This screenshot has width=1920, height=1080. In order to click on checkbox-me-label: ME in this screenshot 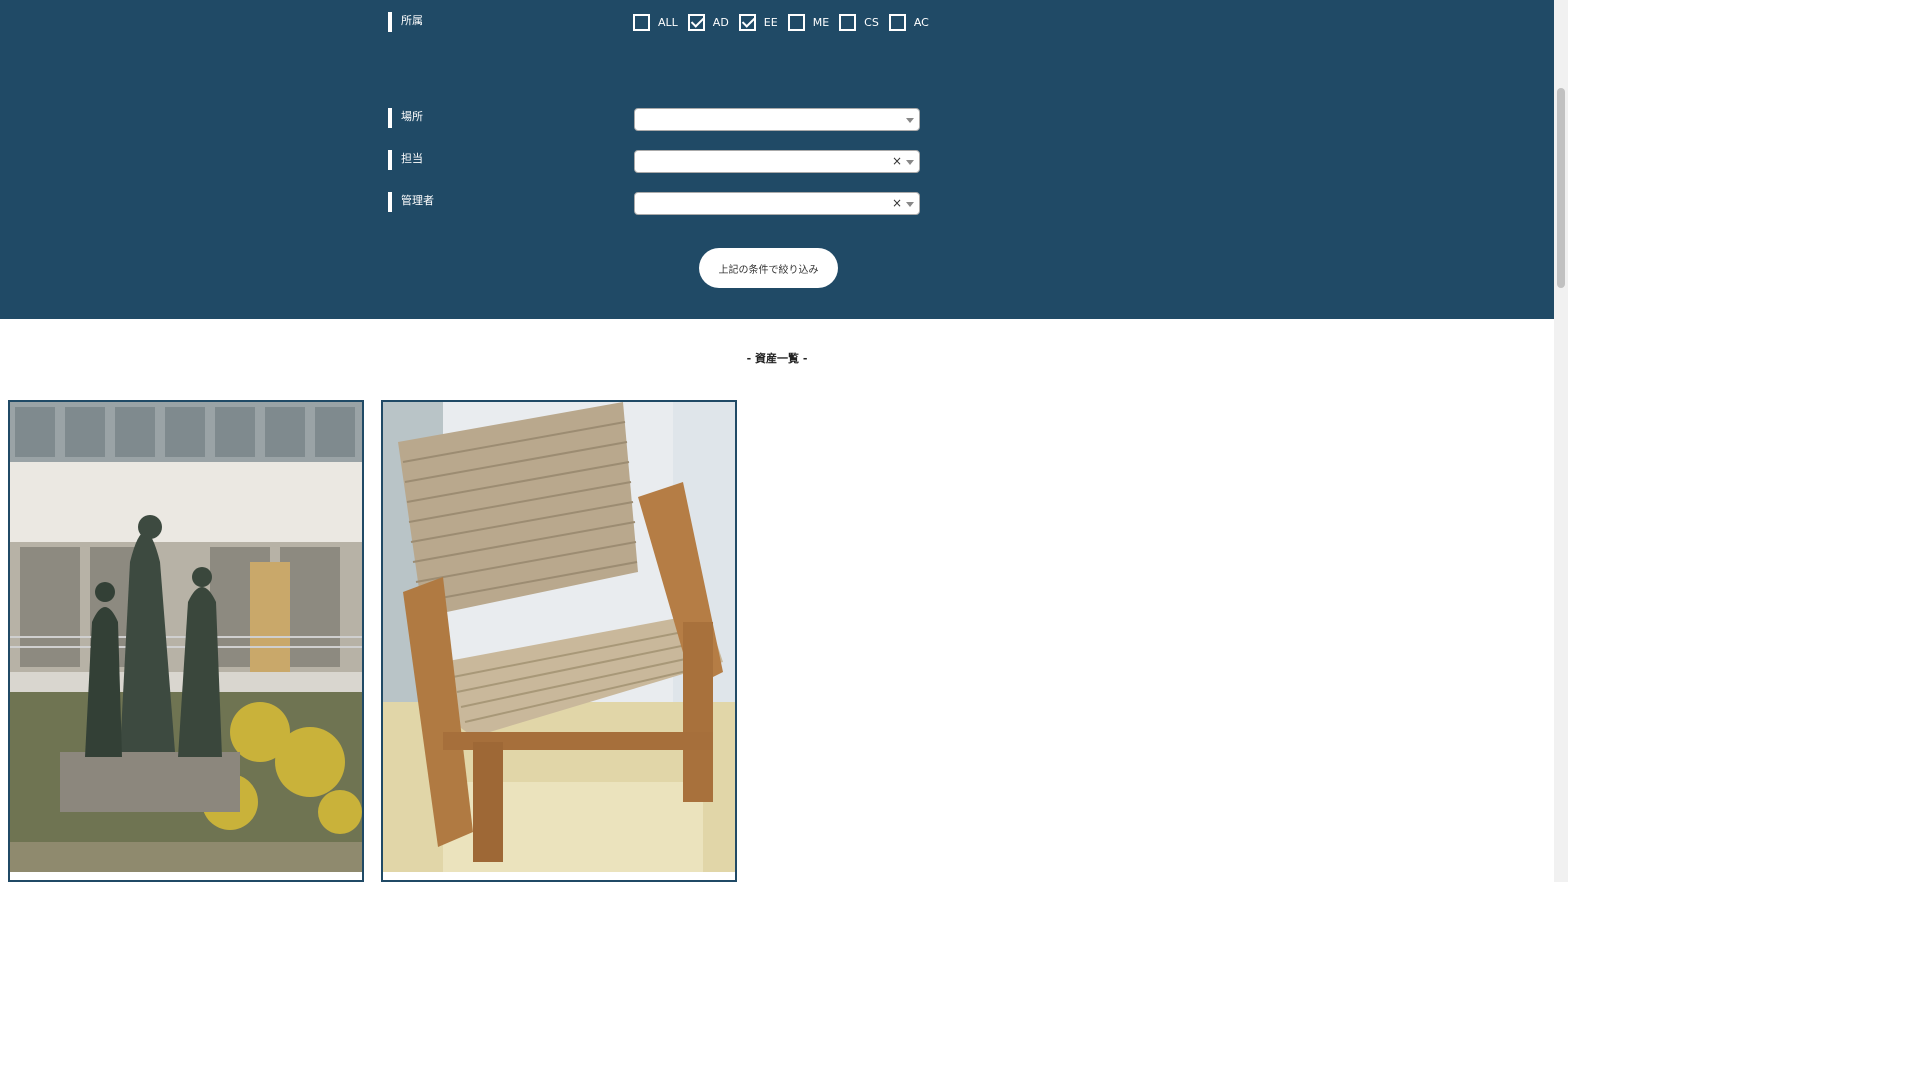, I will do `click(821, 22)`.